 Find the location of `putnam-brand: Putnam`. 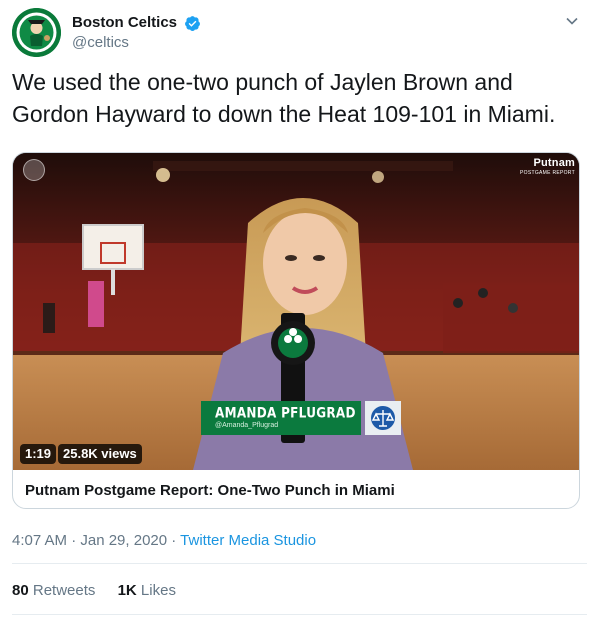

putnam-brand: Putnam is located at coordinates (554, 163).